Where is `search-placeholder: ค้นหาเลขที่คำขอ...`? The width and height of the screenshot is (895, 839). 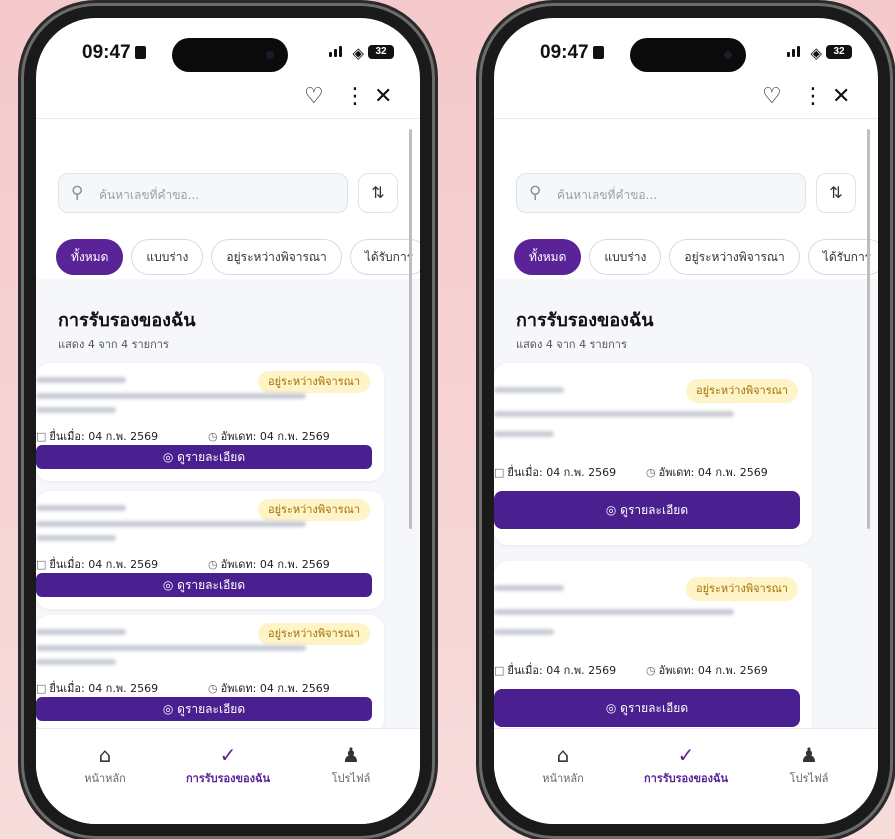
search-placeholder: ค้นหาเลขที่คำขอ... is located at coordinates (607, 195).